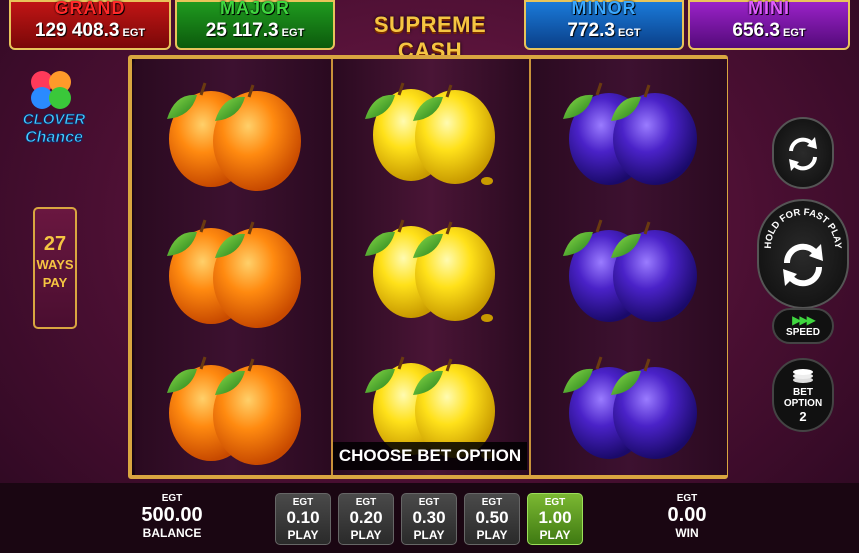 This screenshot has width=859, height=553. Describe the element at coordinates (803, 416) in the screenshot. I see `bet-option-value: 2` at that location.